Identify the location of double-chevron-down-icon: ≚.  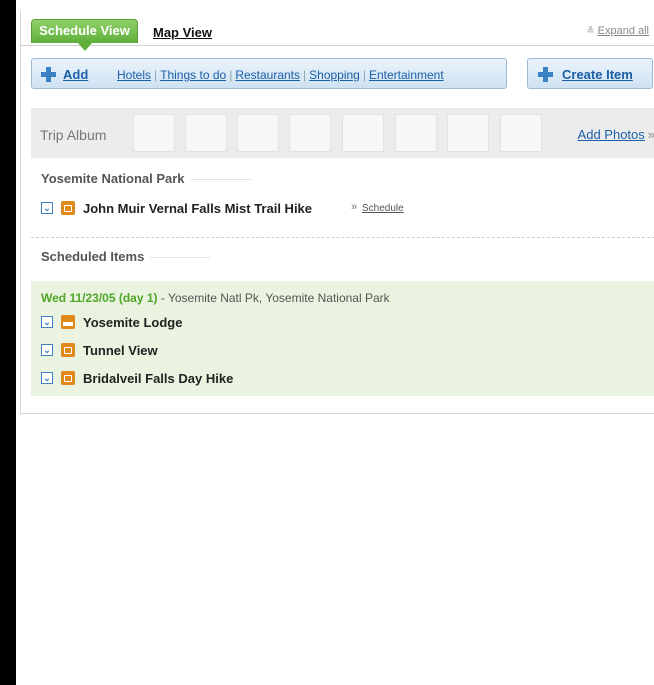
(590, 31).